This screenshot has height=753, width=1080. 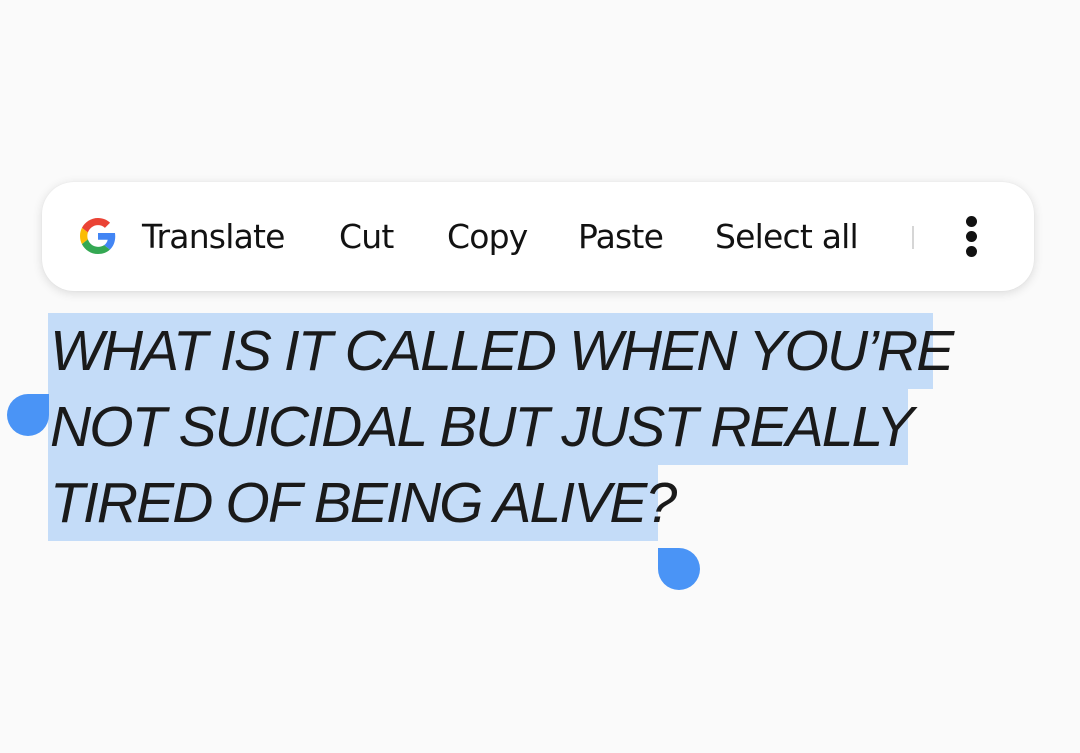 I want to click on selected-text-line: TIRED OF BEING ALIVE?, so click(x=362, y=503).